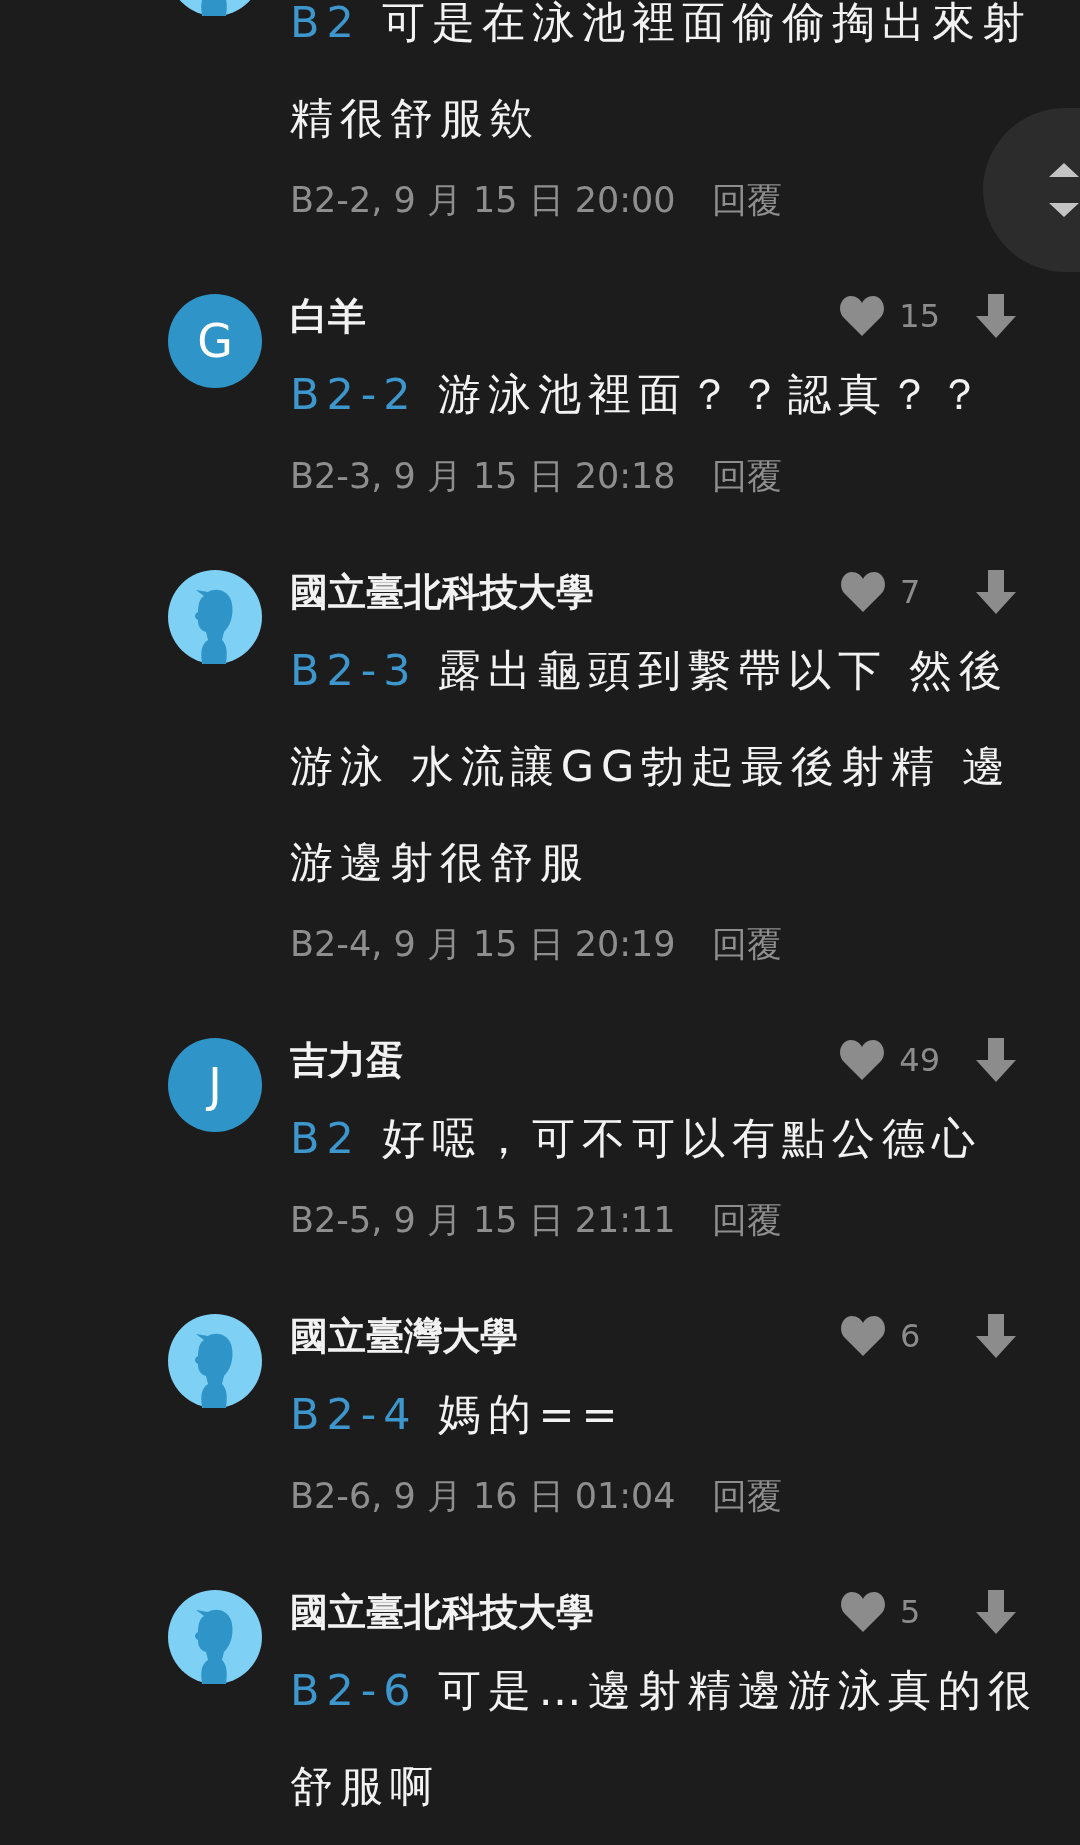 This screenshot has height=1845, width=1080. Describe the element at coordinates (911, 1612) in the screenshot. I see `like-count: 5` at that location.